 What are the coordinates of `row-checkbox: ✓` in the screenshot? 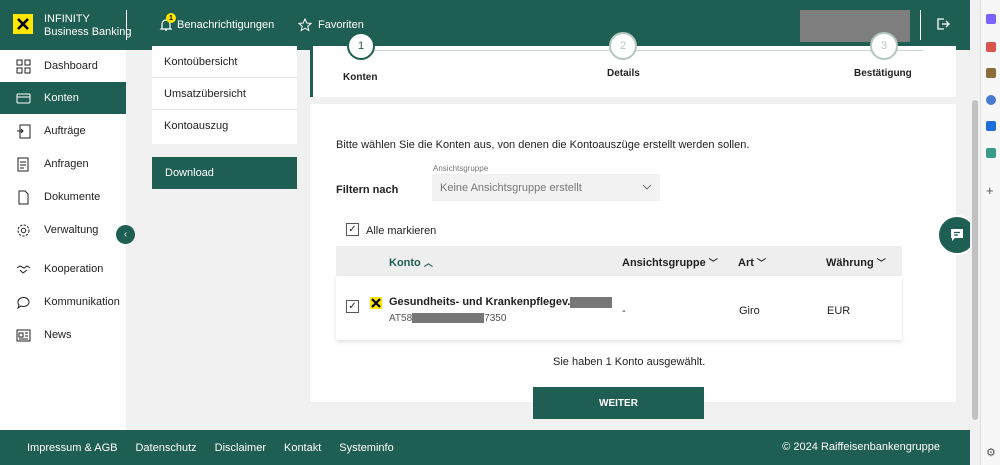 It's located at (352, 306).